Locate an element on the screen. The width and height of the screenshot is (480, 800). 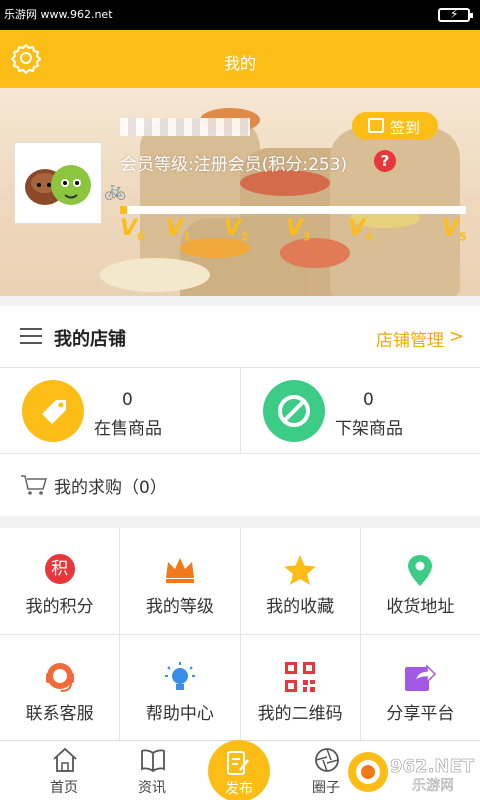
member-level-text: 会员等级:注册会员(积分:253) is located at coordinates (234, 165).